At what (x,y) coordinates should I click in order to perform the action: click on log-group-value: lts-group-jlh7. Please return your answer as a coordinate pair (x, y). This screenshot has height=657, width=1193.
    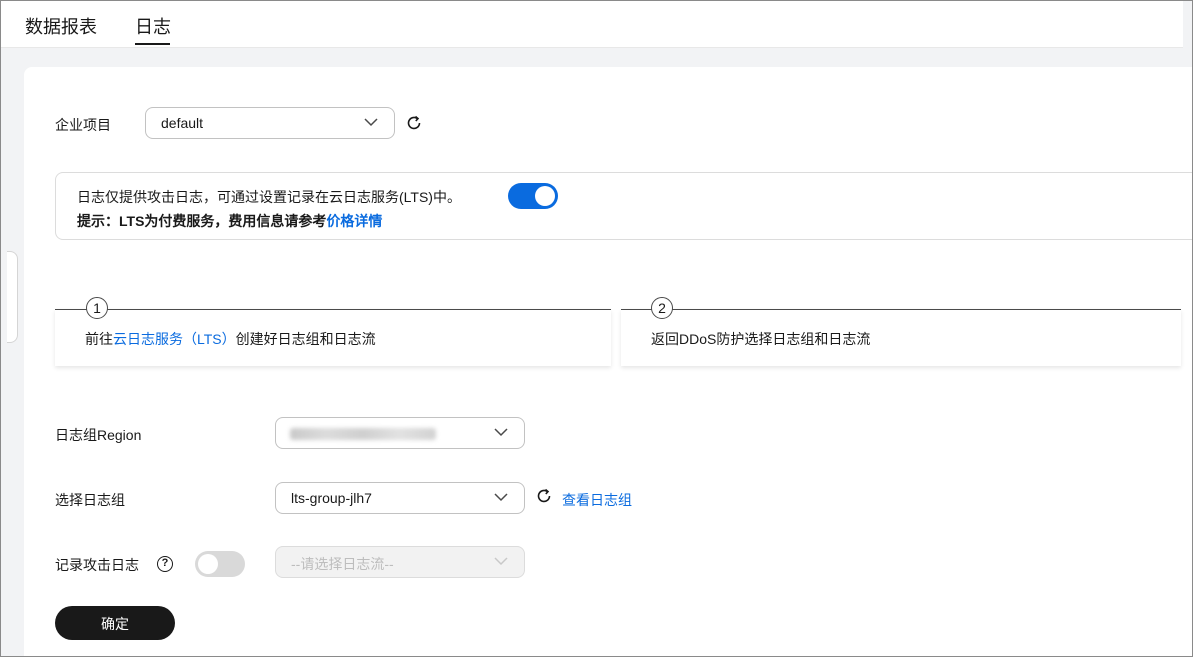
    Looking at the image, I should click on (331, 498).